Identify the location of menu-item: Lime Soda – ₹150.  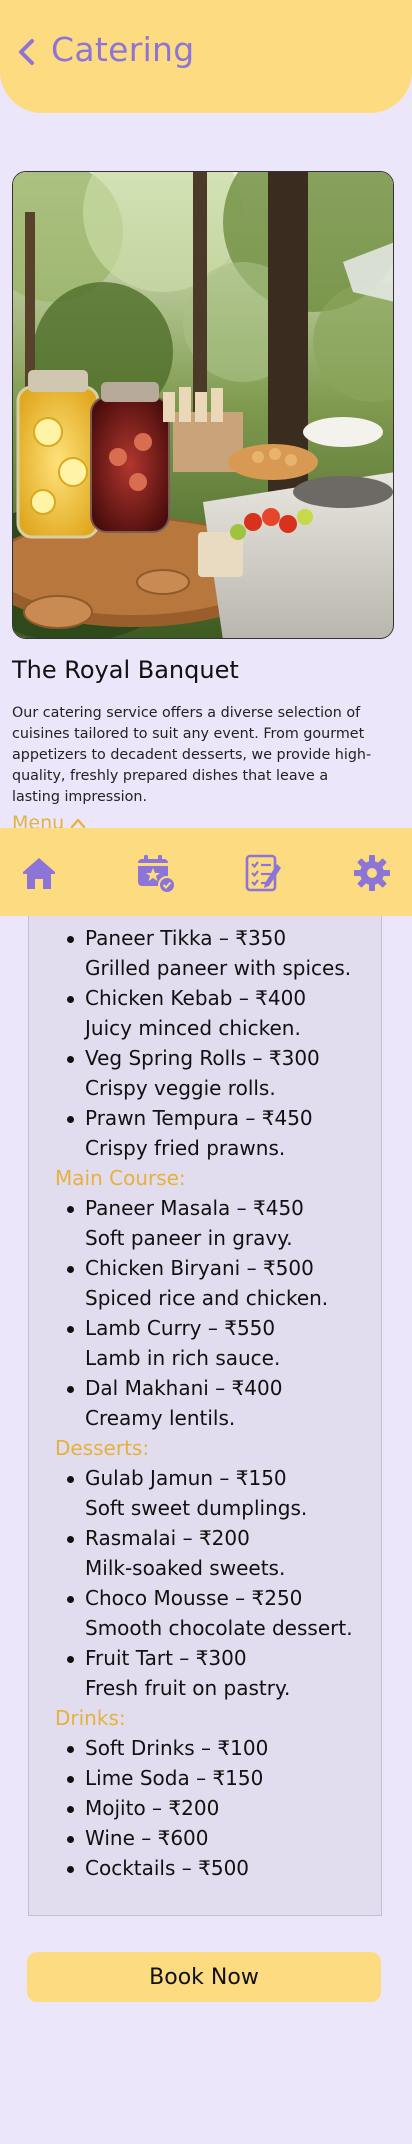
(215, 1778).